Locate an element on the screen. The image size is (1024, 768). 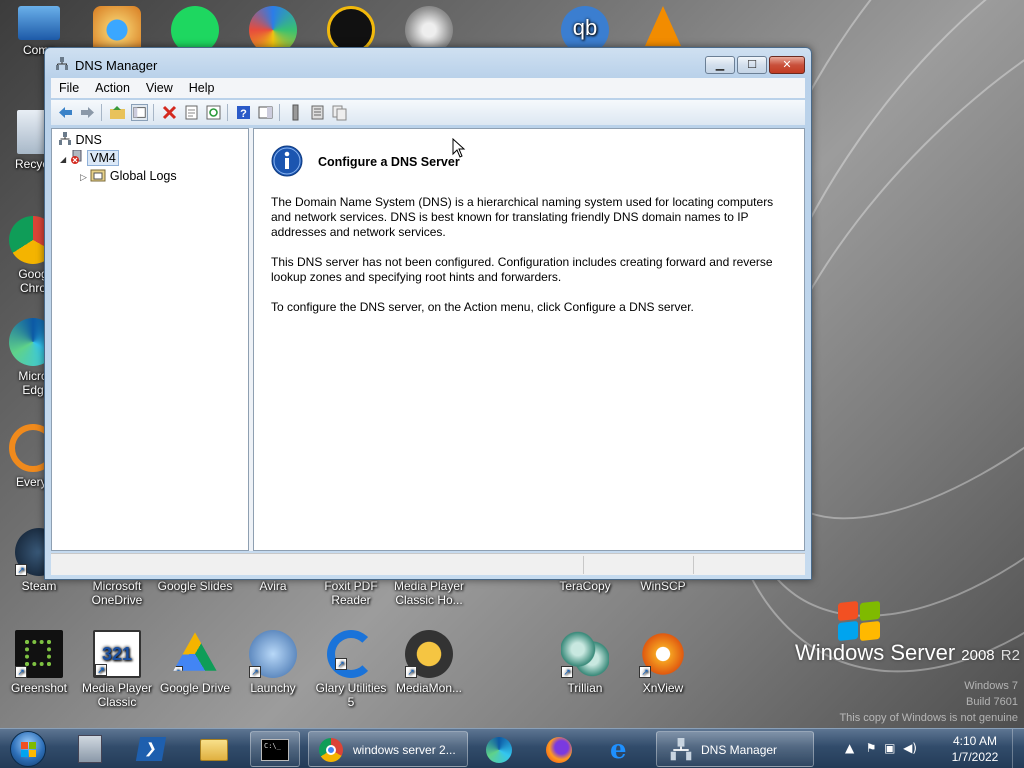
tree-label-selected: VM4 is located at coordinates (103, 158).